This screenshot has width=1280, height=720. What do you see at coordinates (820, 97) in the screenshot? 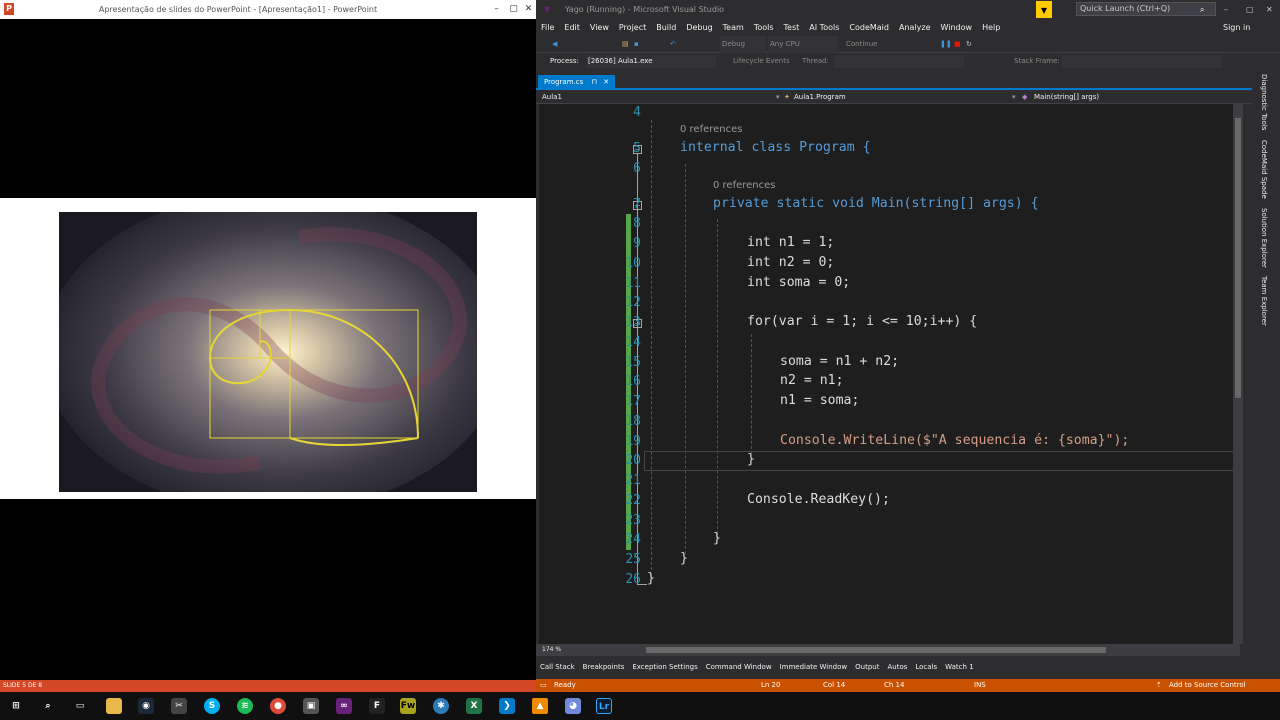
I see `class-dropdown: Aula1.Program` at bounding box center [820, 97].